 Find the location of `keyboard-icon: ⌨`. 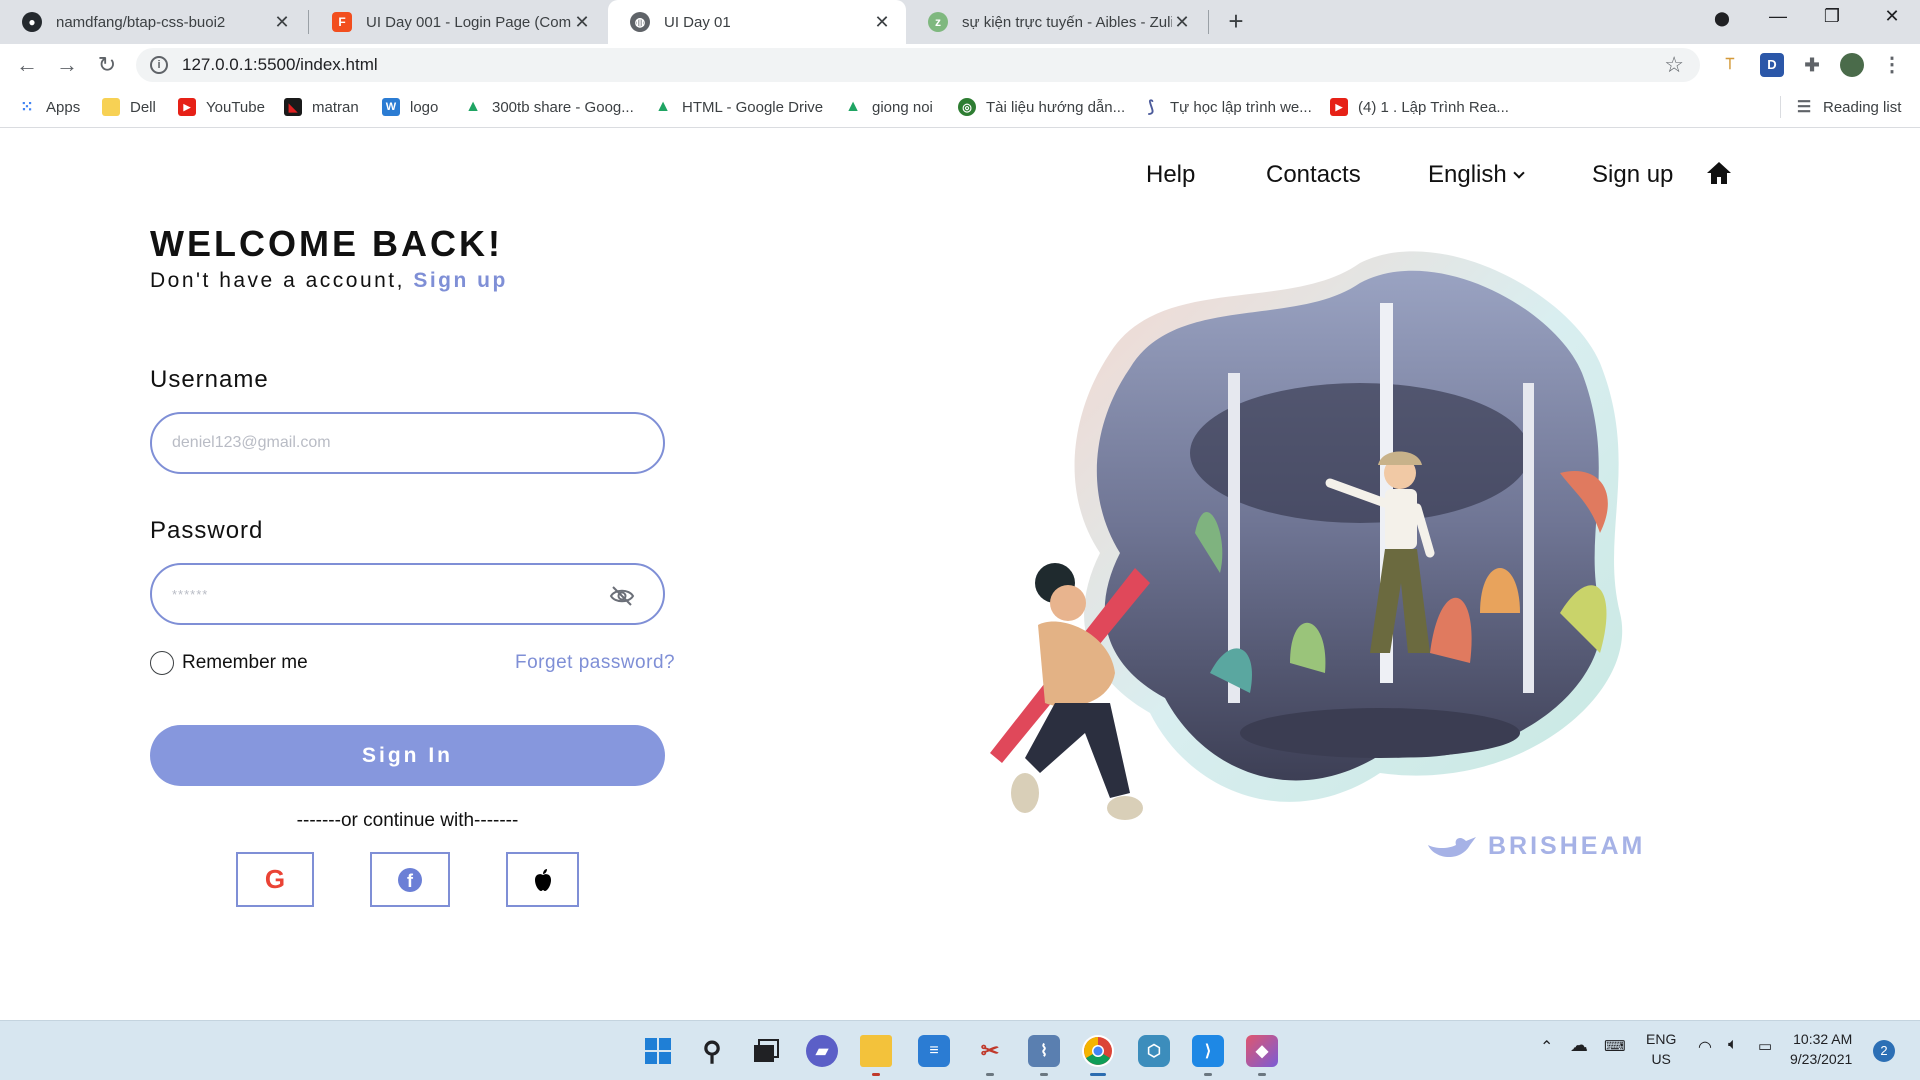

keyboard-icon: ⌨ is located at coordinates (1615, 1046).